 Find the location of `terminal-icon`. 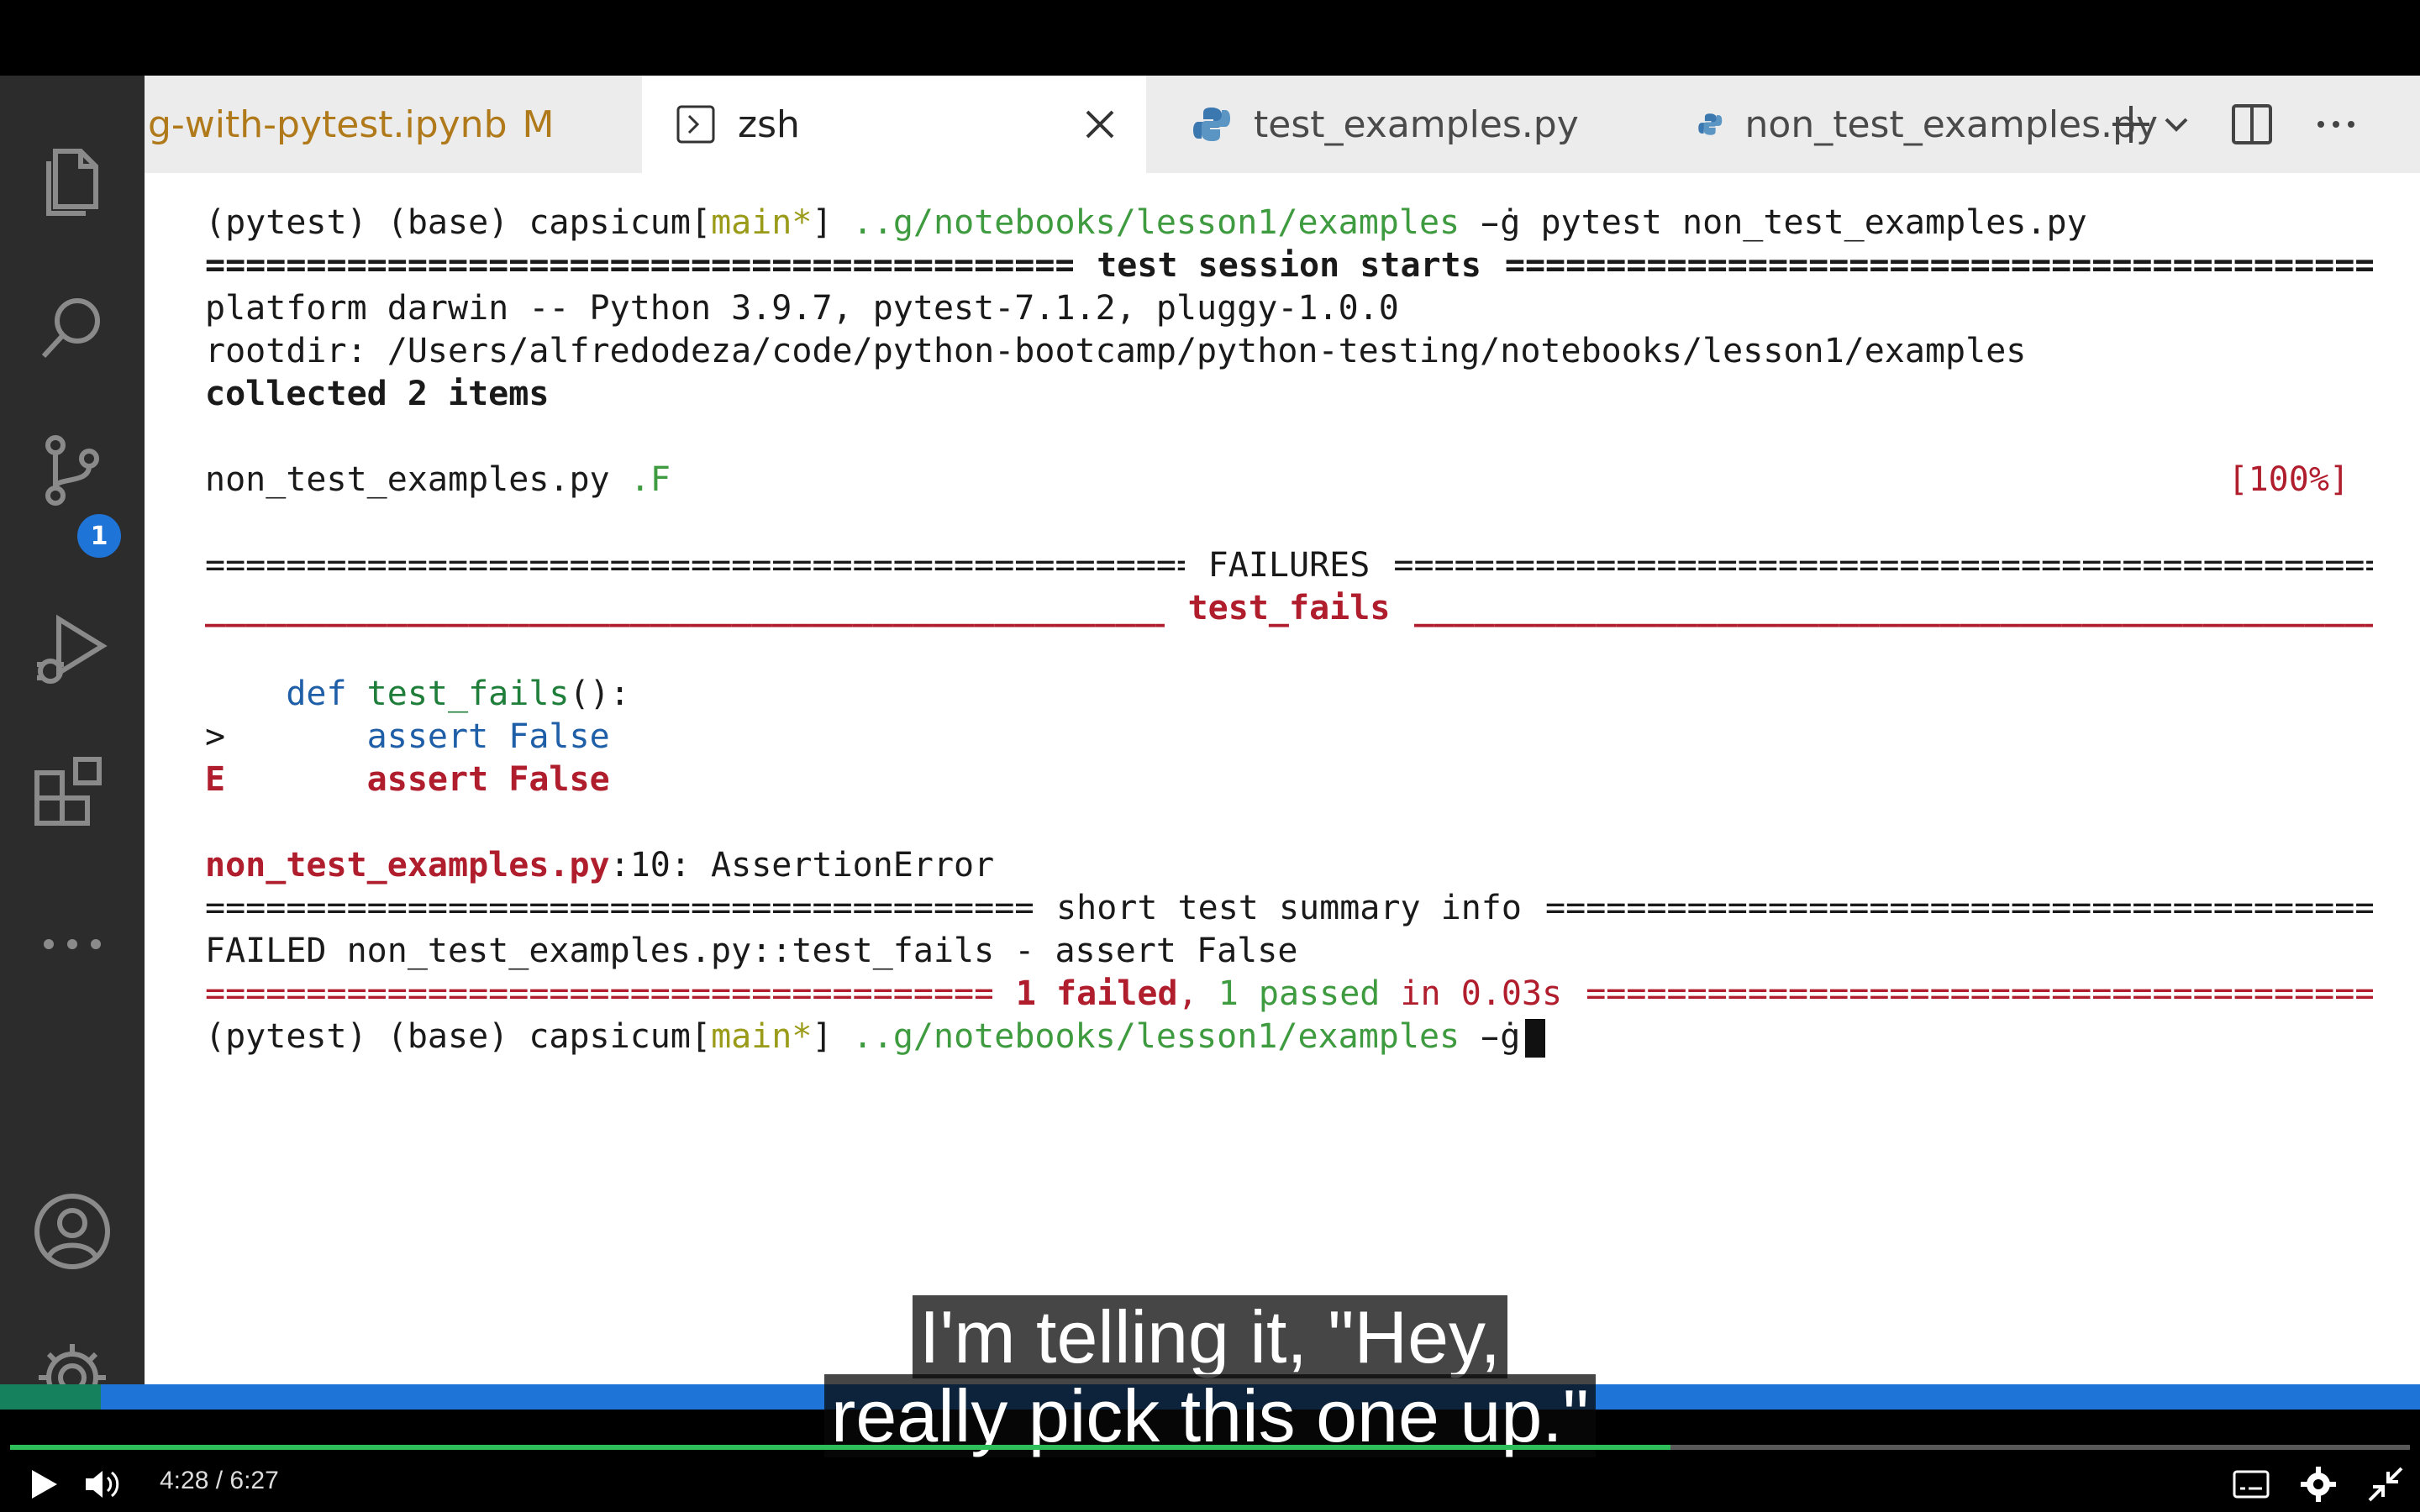

terminal-icon is located at coordinates (696, 124).